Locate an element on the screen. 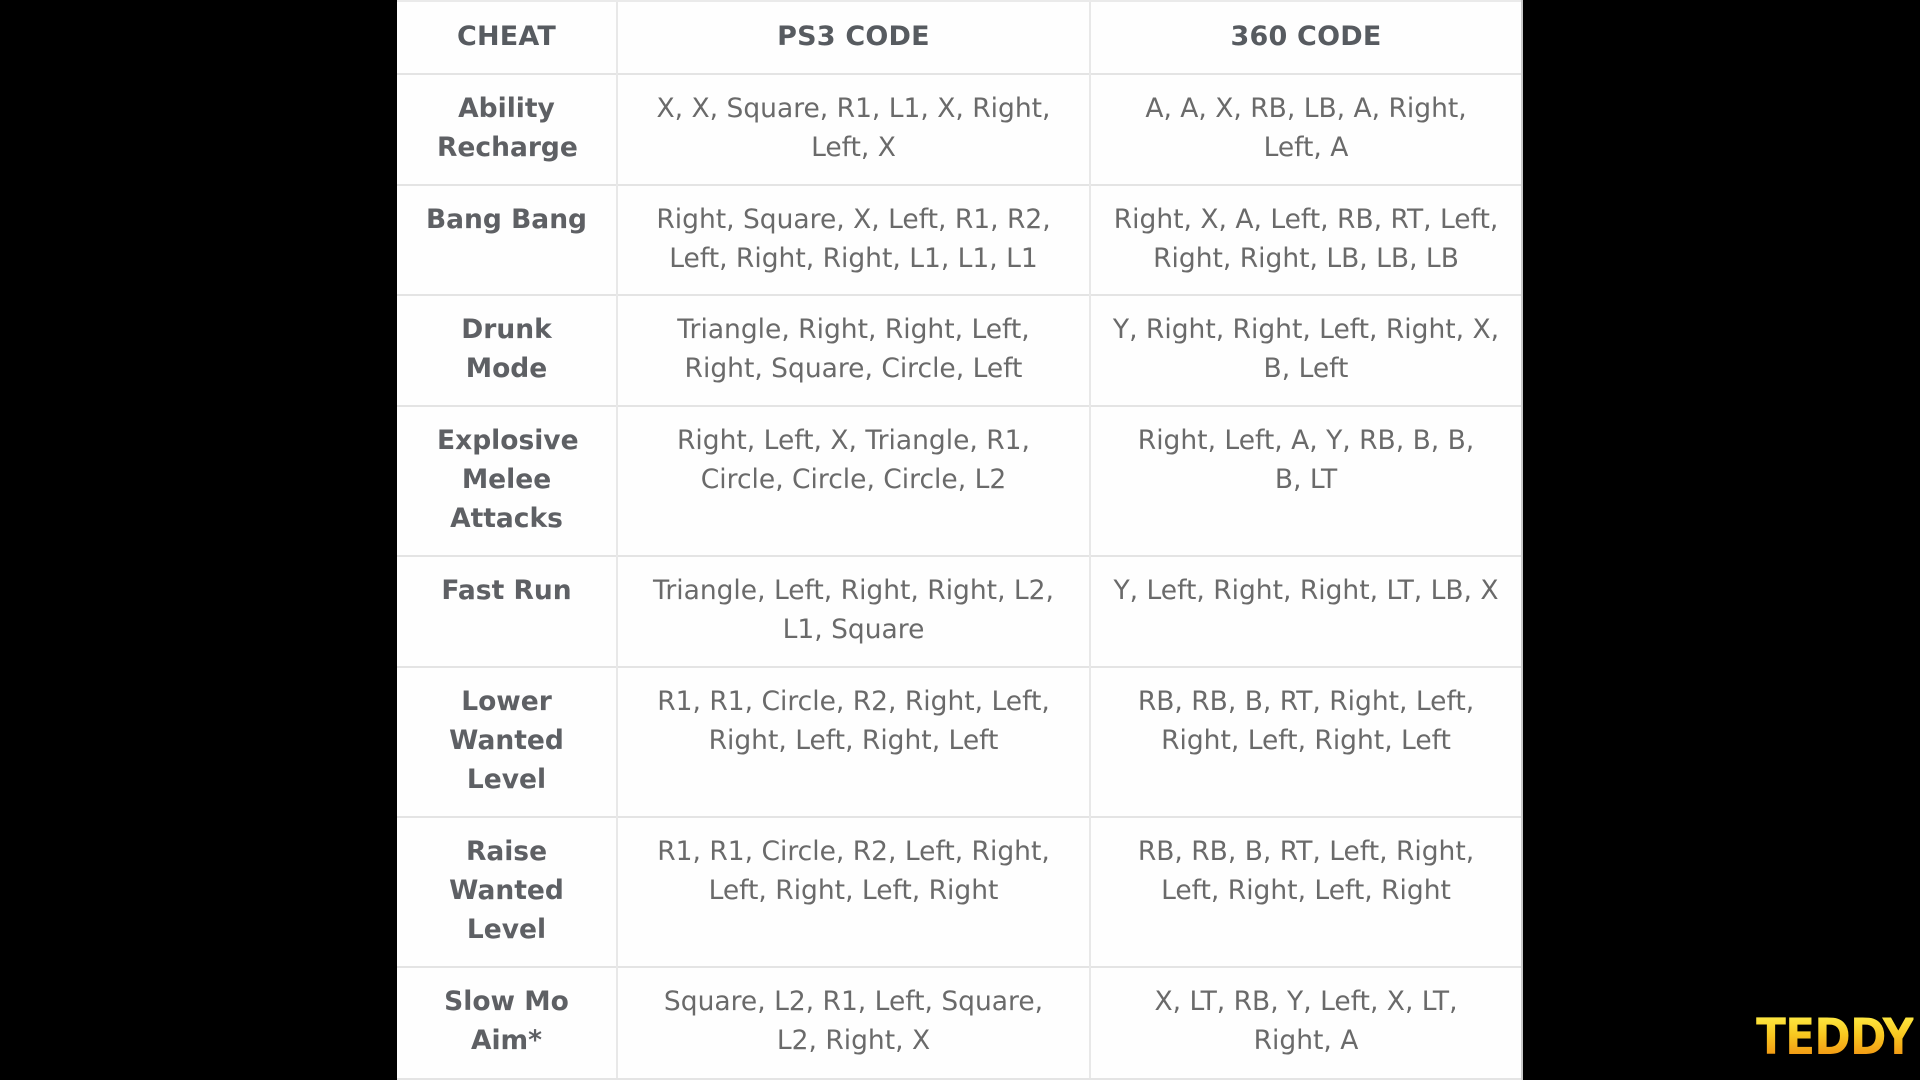  x360-code: Right, Left, A, Y, RB, B, B, B, LT is located at coordinates (1305, 480).